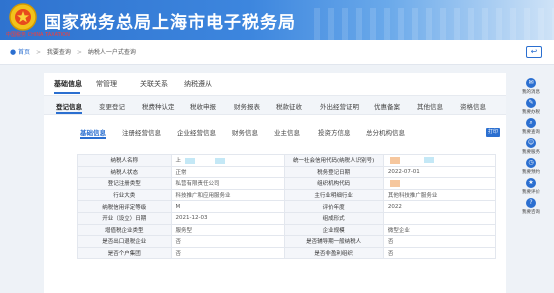 The width and height of the screenshot is (554, 293). What do you see at coordinates (68, 84) in the screenshot?
I see `tab-basic-info: 基础信息` at bounding box center [68, 84].